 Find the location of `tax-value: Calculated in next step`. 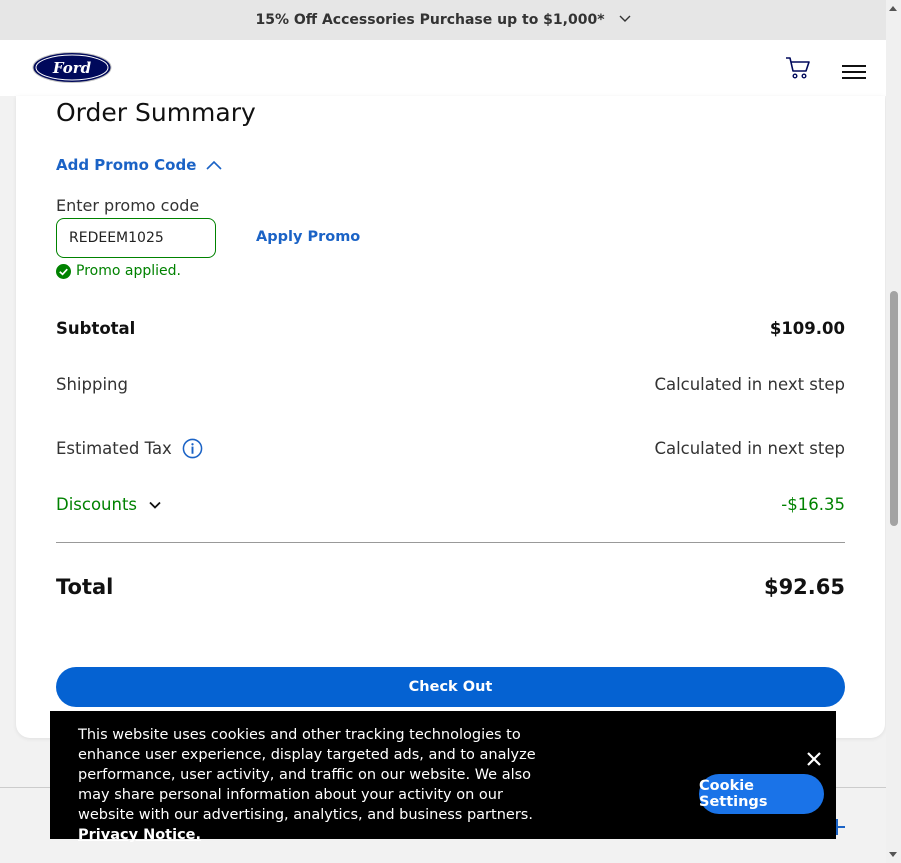

tax-value: Calculated in next step is located at coordinates (749, 448).